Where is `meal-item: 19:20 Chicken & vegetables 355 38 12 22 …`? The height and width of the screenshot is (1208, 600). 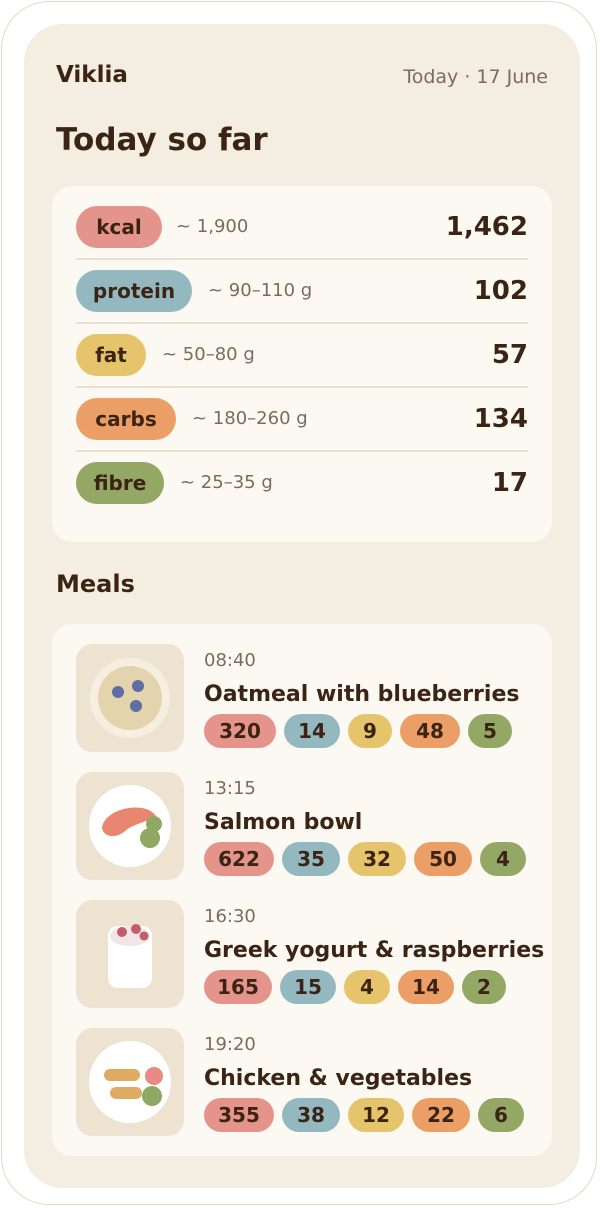
meal-item: 19:20 Chicken & vegetables 355 38 12 22 … is located at coordinates (306, 1082).